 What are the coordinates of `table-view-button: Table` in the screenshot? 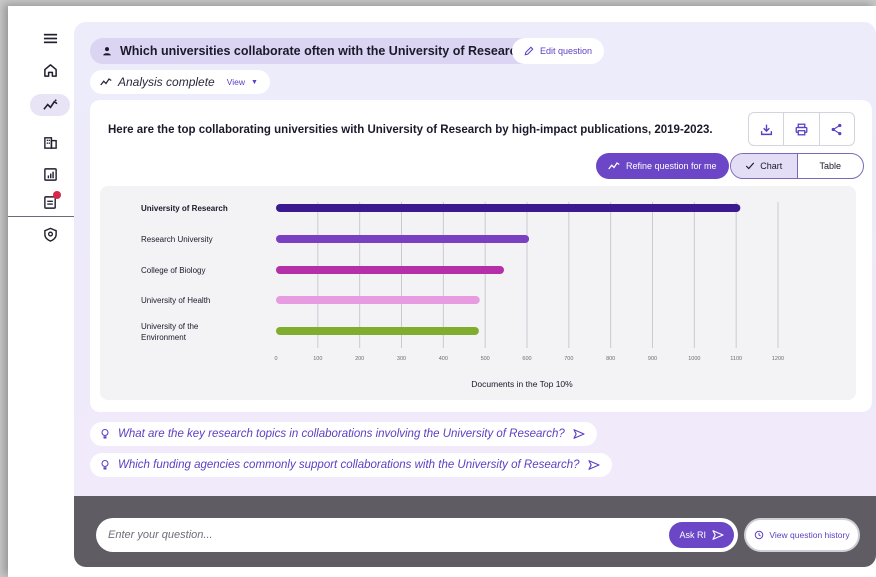 It's located at (831, 166).